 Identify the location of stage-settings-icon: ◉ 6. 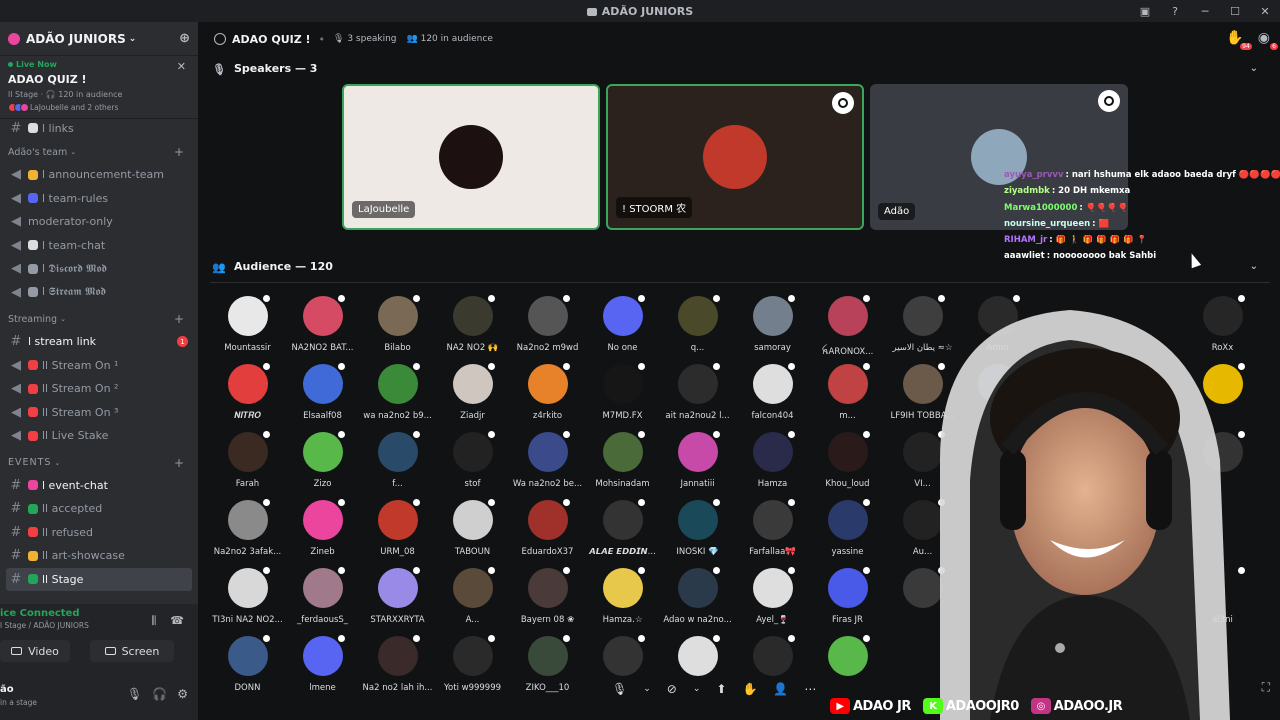
(1268, 40).